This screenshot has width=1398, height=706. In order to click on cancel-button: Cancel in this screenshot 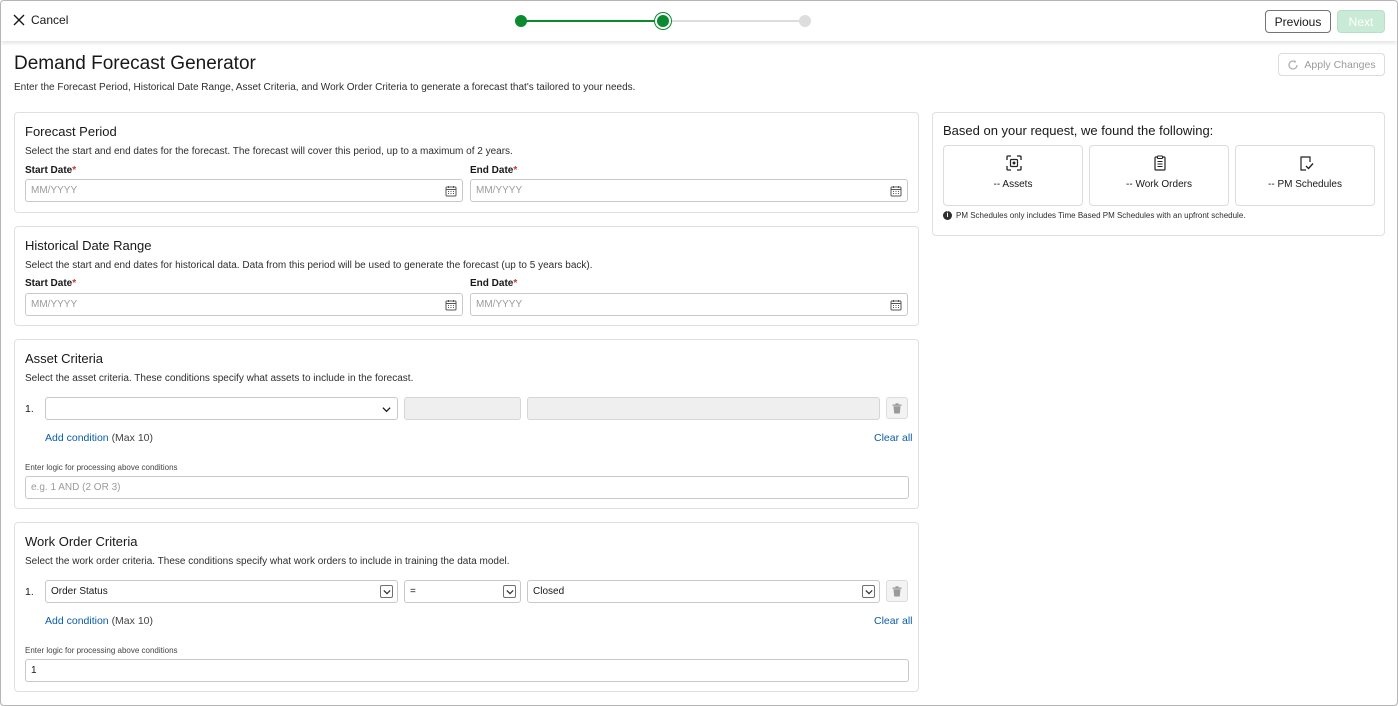, I will do `click(40, 20)`.